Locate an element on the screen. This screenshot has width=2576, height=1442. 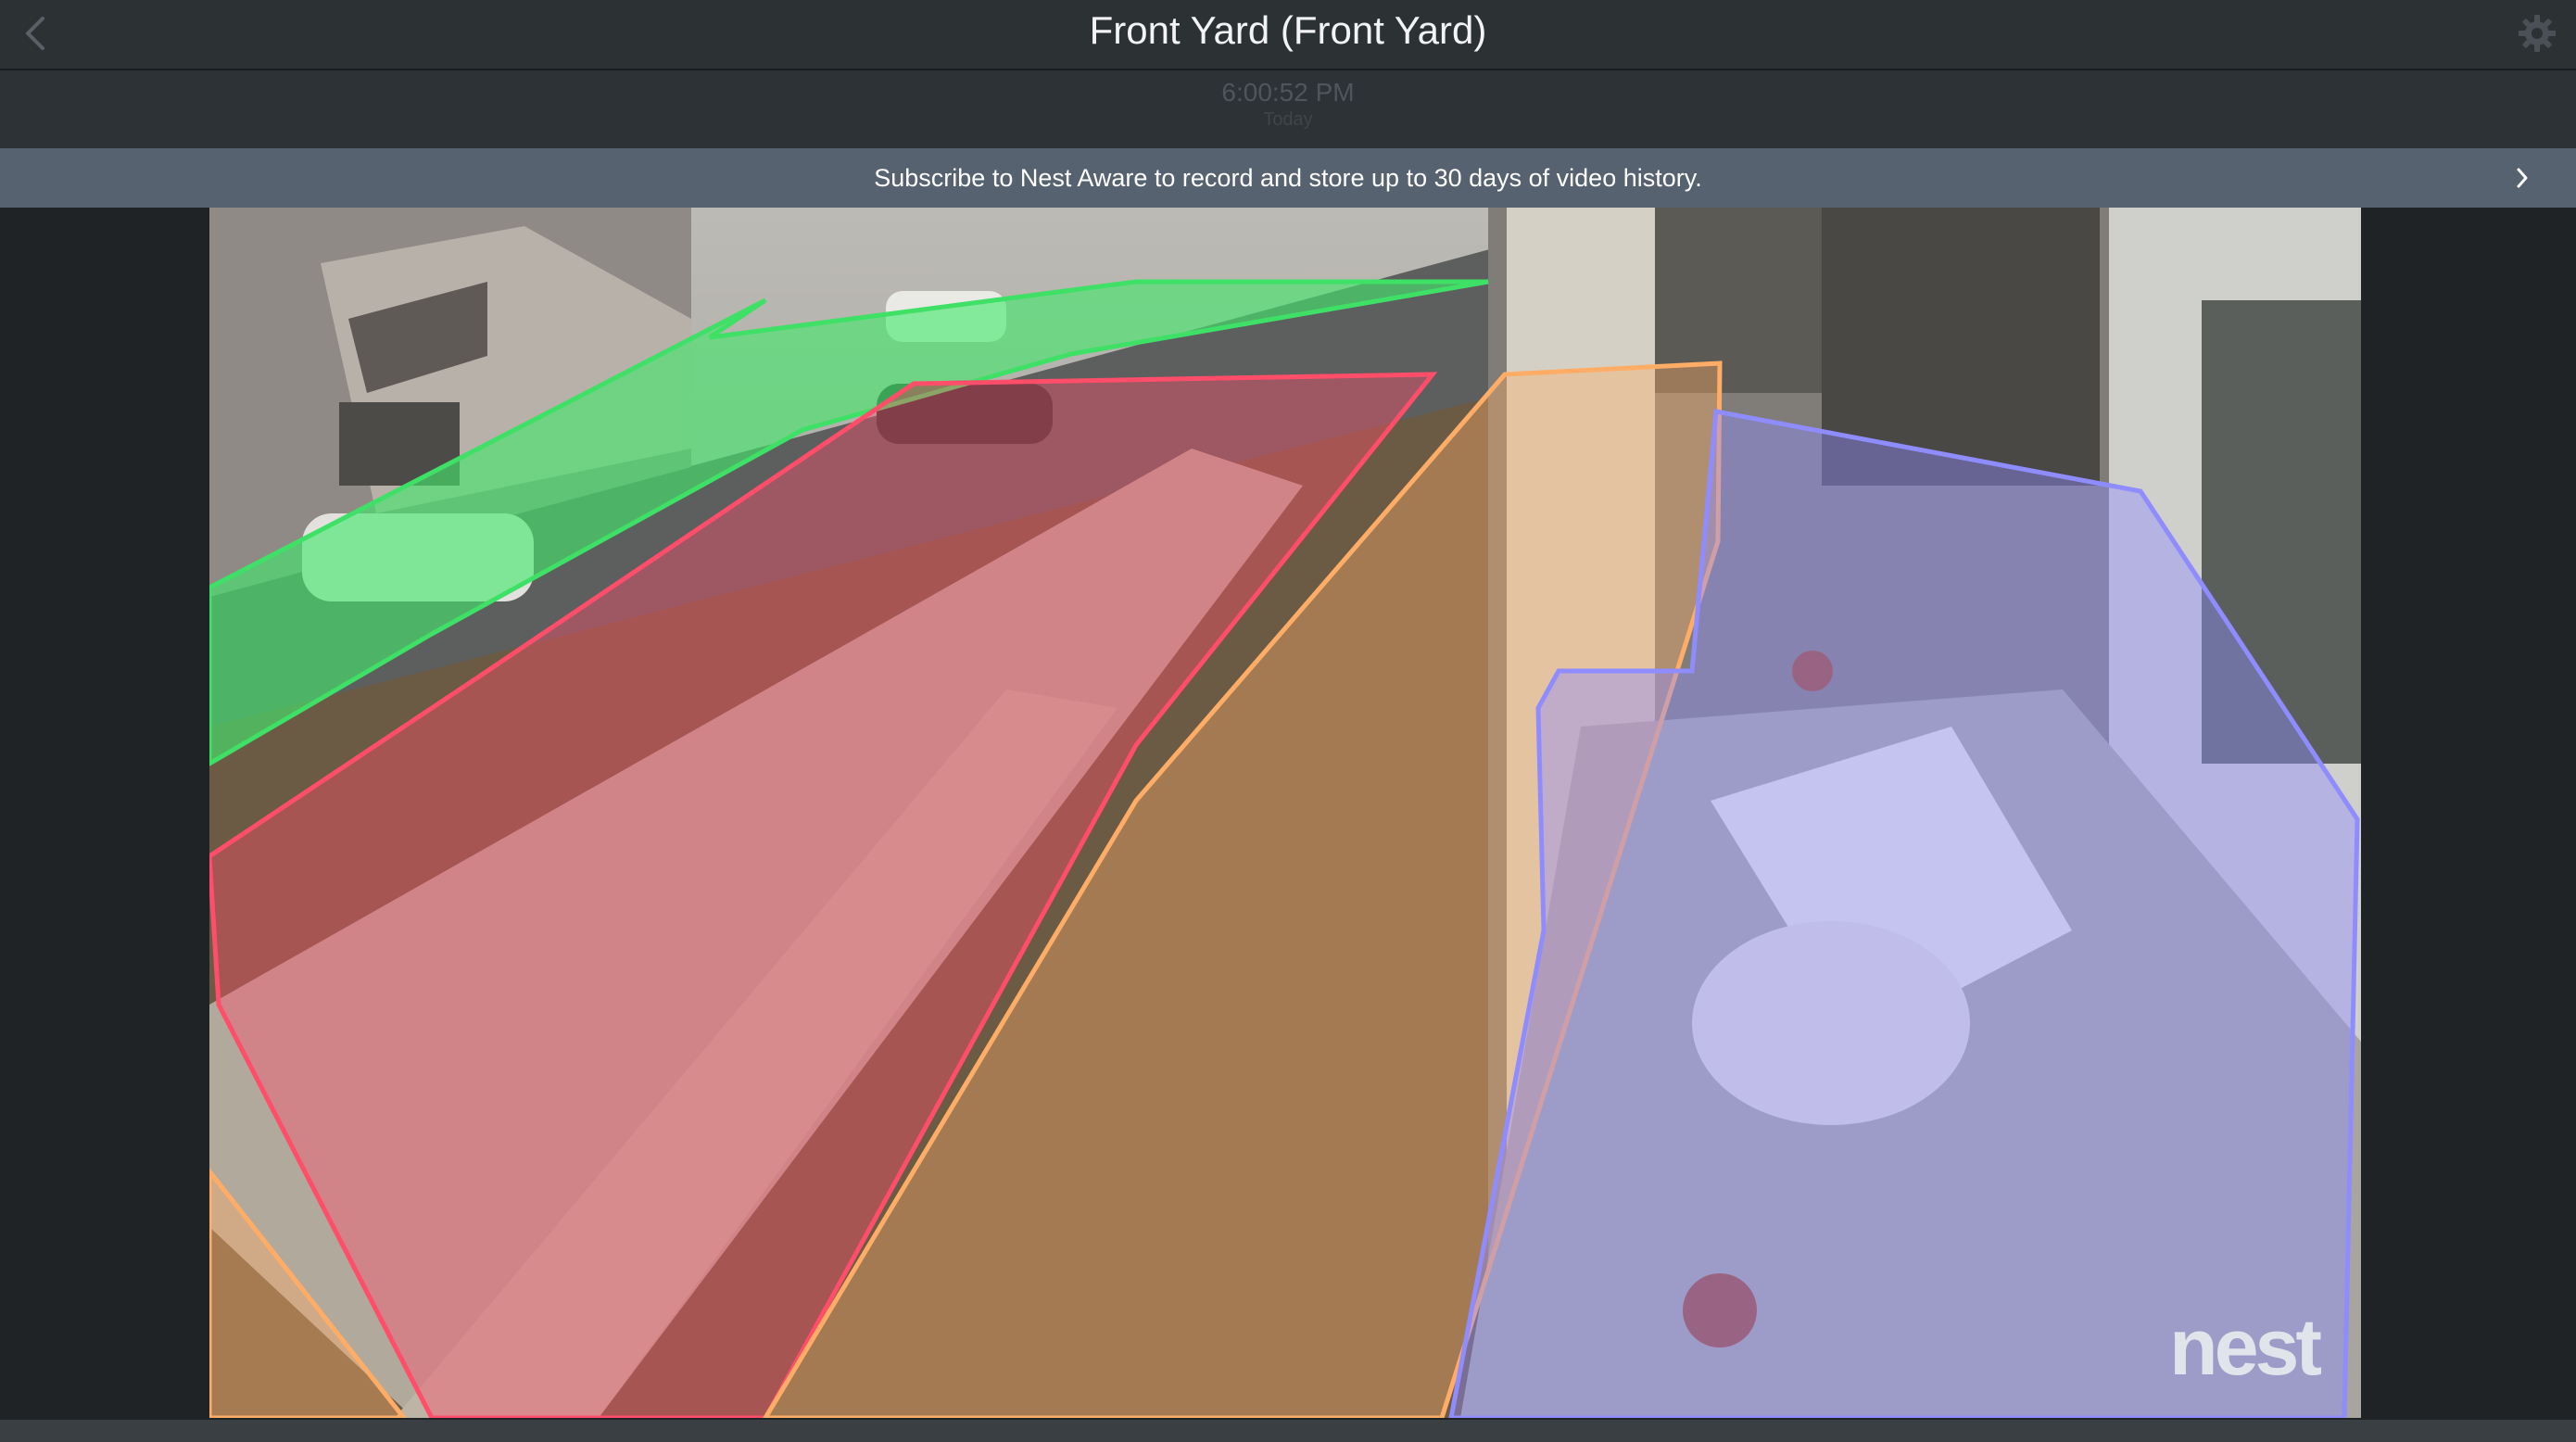
nest-watermark: nest is located at coordinates (2245, 1347).